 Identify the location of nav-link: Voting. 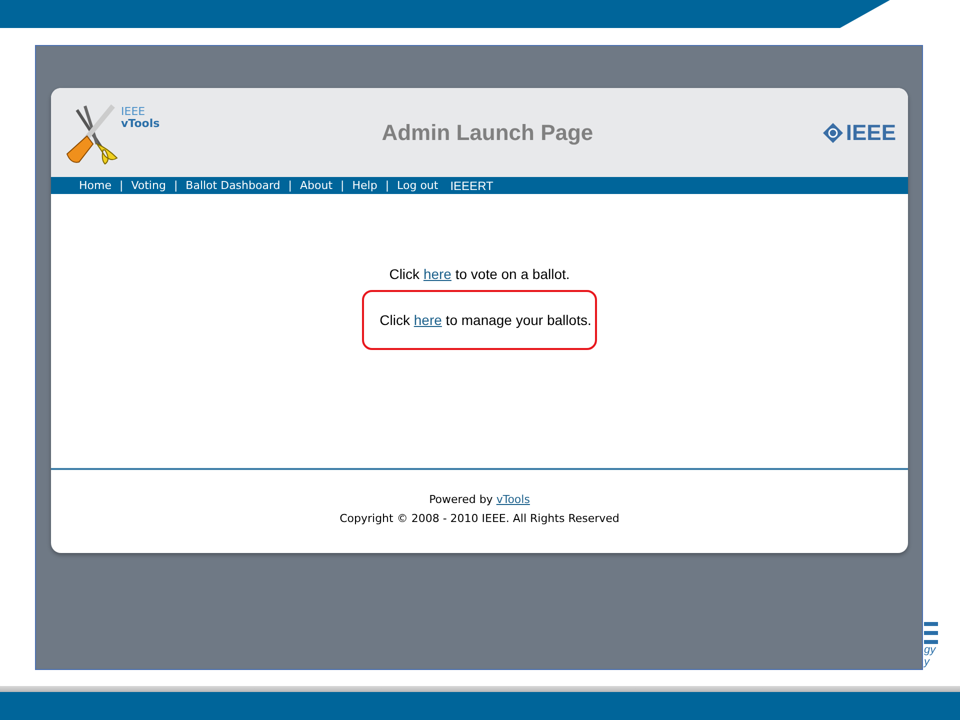
(148, 185).